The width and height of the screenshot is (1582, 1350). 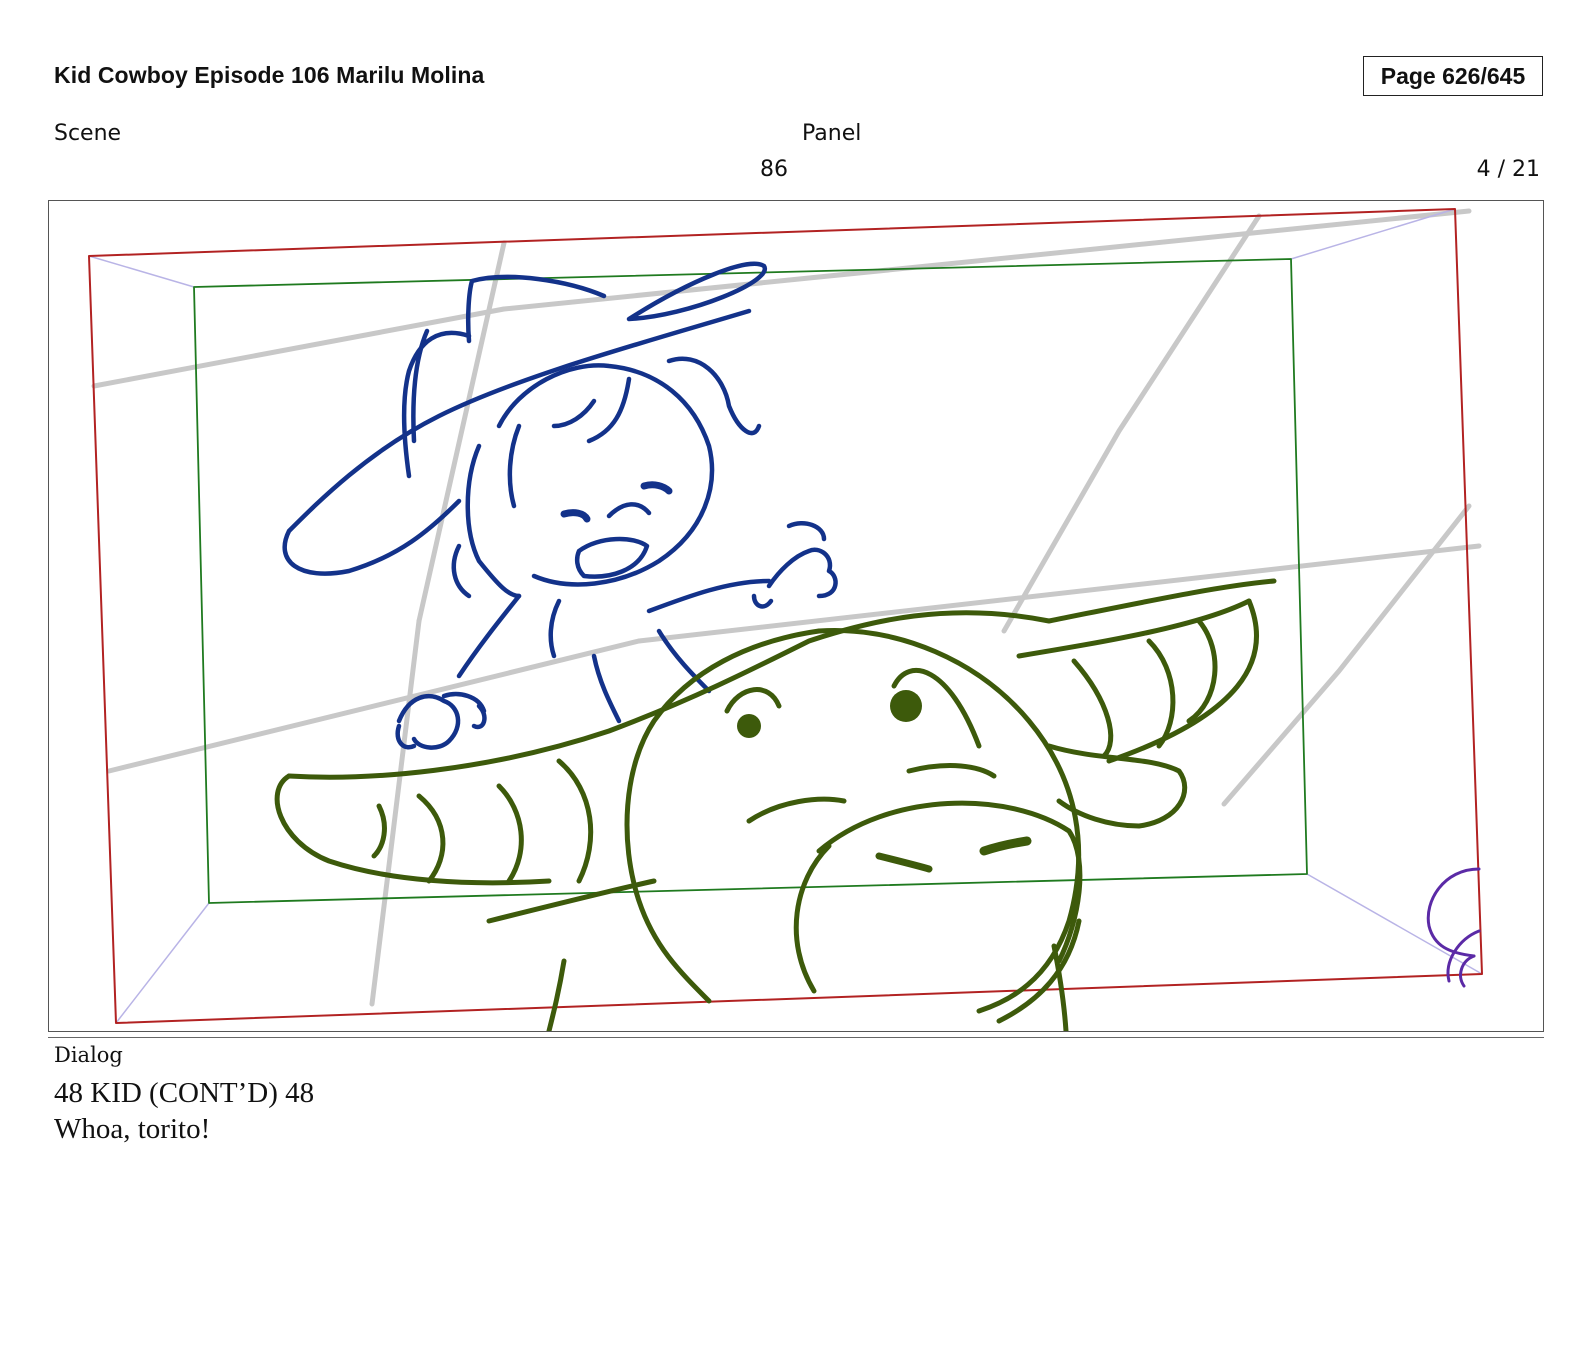 I want to click on panel-number: 4 / 21, so click(x=1508, y=169).